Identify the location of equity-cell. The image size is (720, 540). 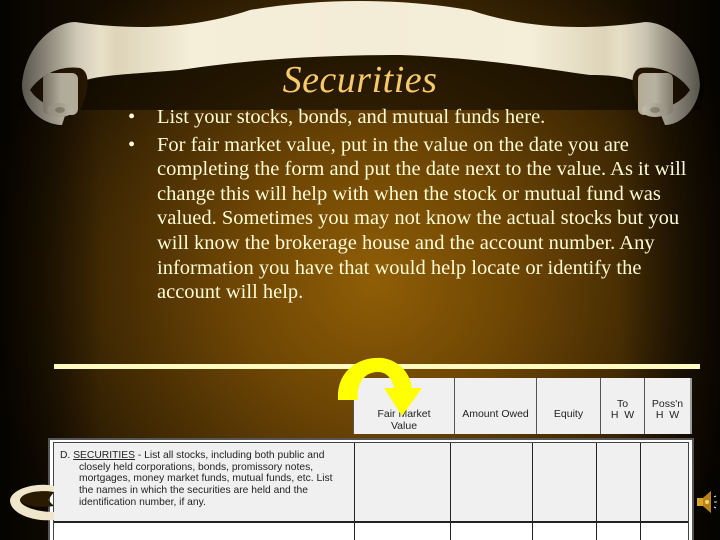
(564, 482).